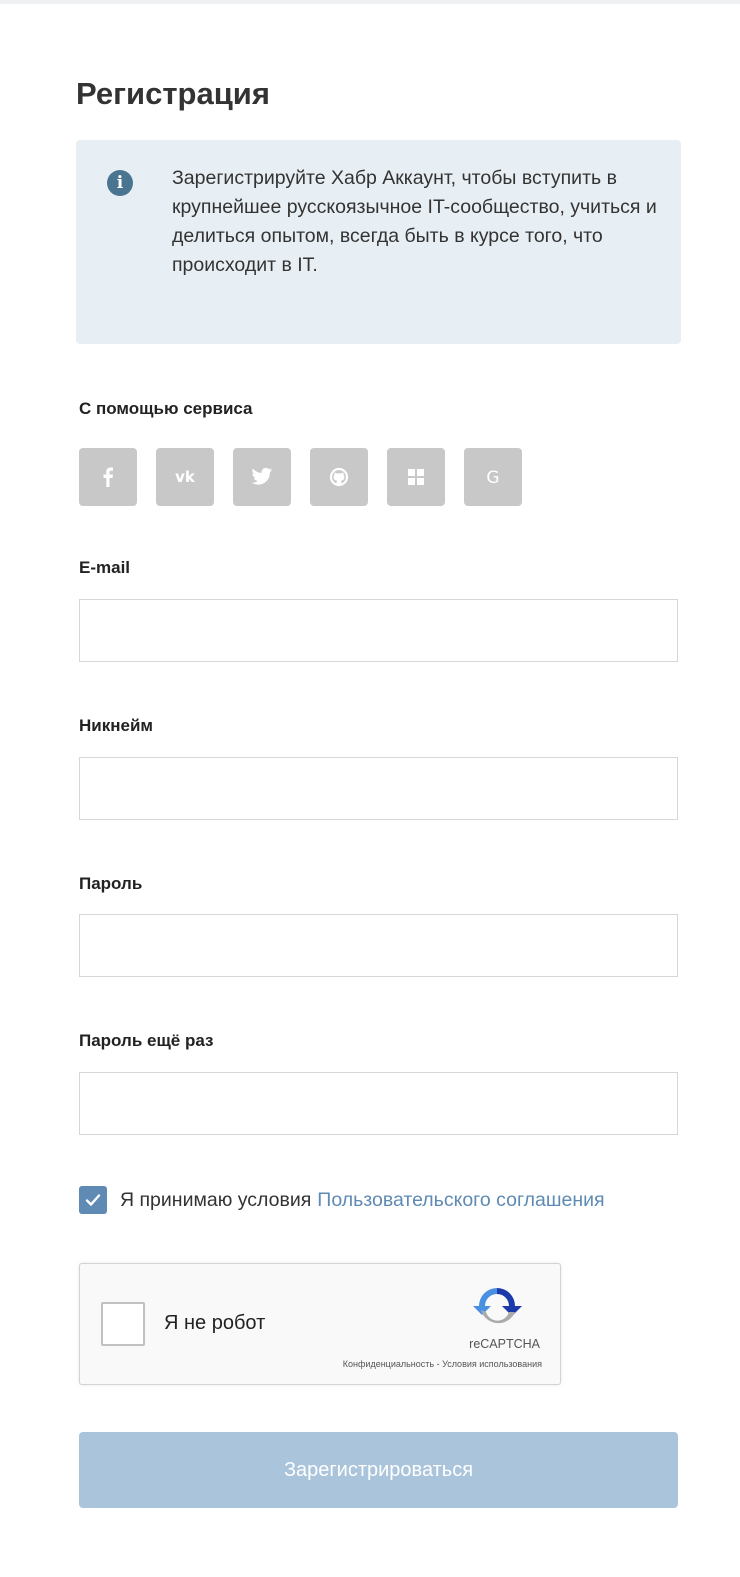 The width and height of the screenshot is (740, 1577). I want to click on vk-icon: vk, so click(185, 477).